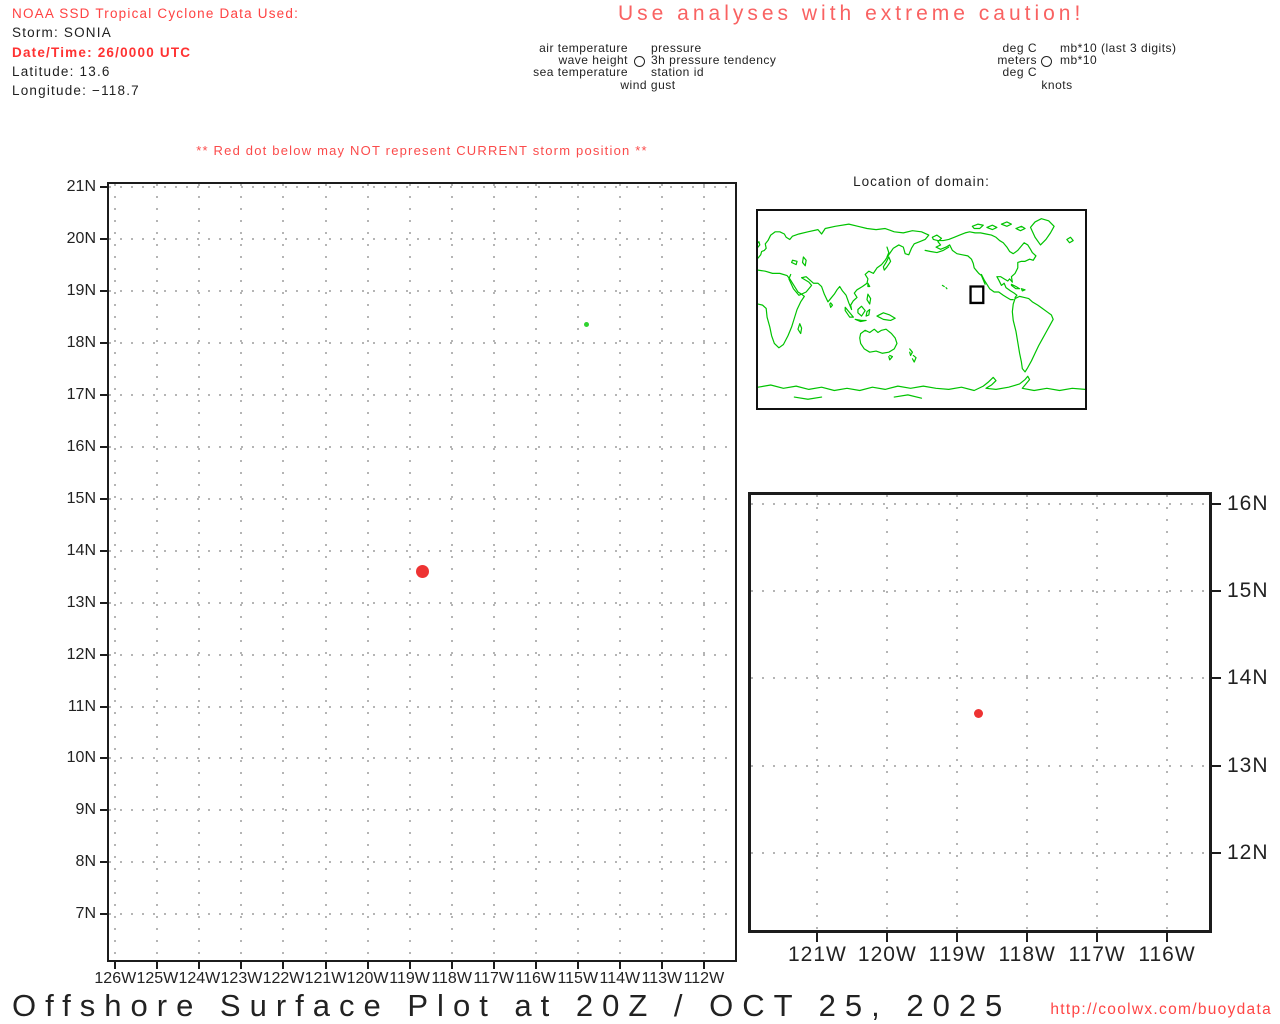 The image size is (1280, 1024). What do you see at coordinates (1161, 1010) in the screenshot?
I see `buoydata-link: http://coolwx.com/buoydata` at bounding box center [1161, 1010].